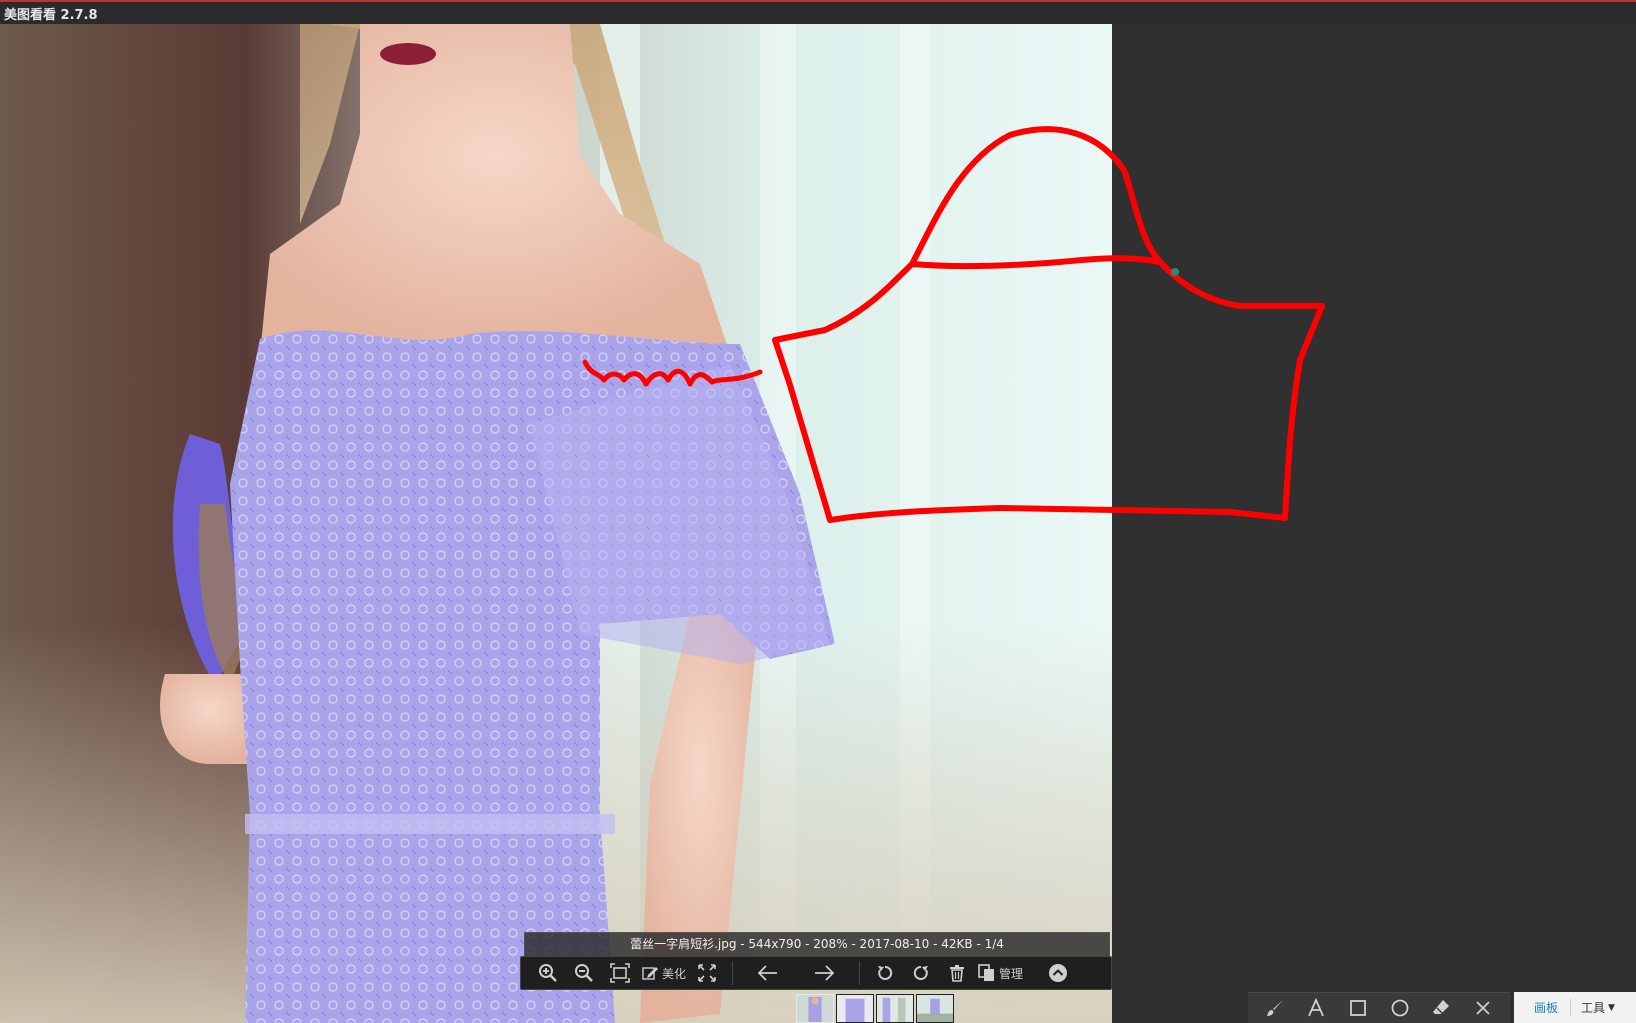 This screenshot has height=1023, width=1636. I want to click on rotate-left-button, so click(885, 973).